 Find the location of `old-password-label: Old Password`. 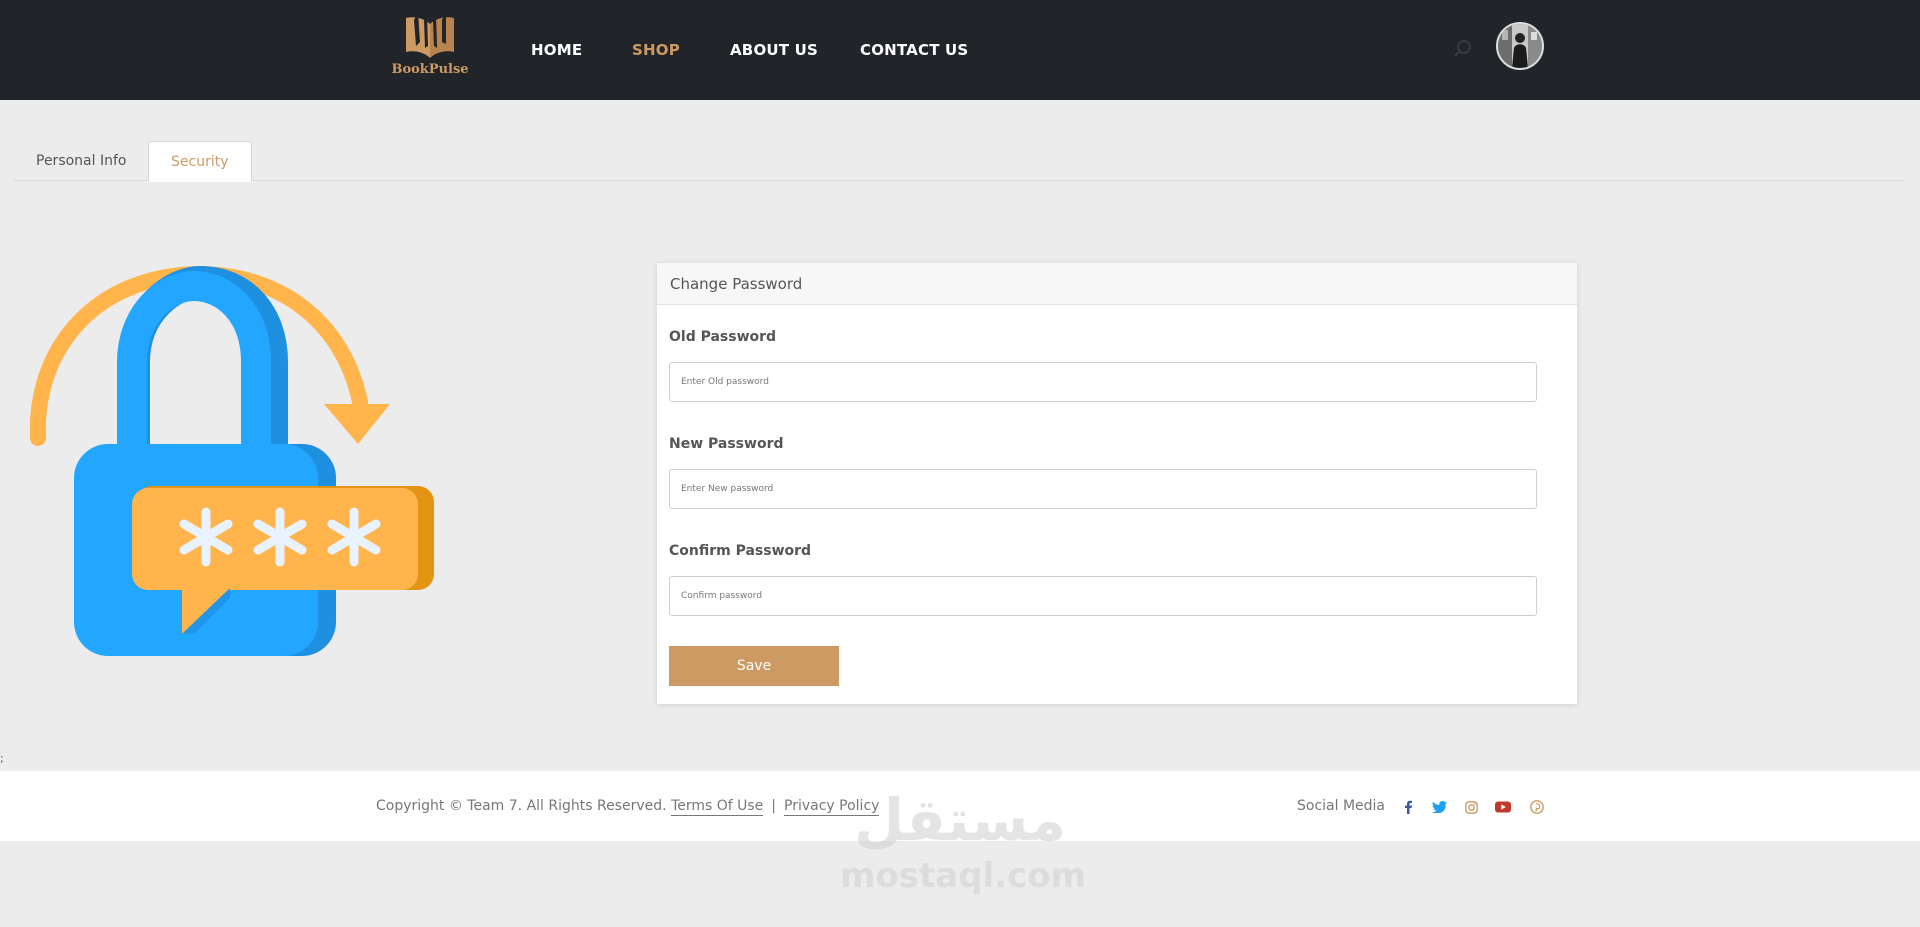

old-password-label: Old Password is located at coordinates (723, 337).